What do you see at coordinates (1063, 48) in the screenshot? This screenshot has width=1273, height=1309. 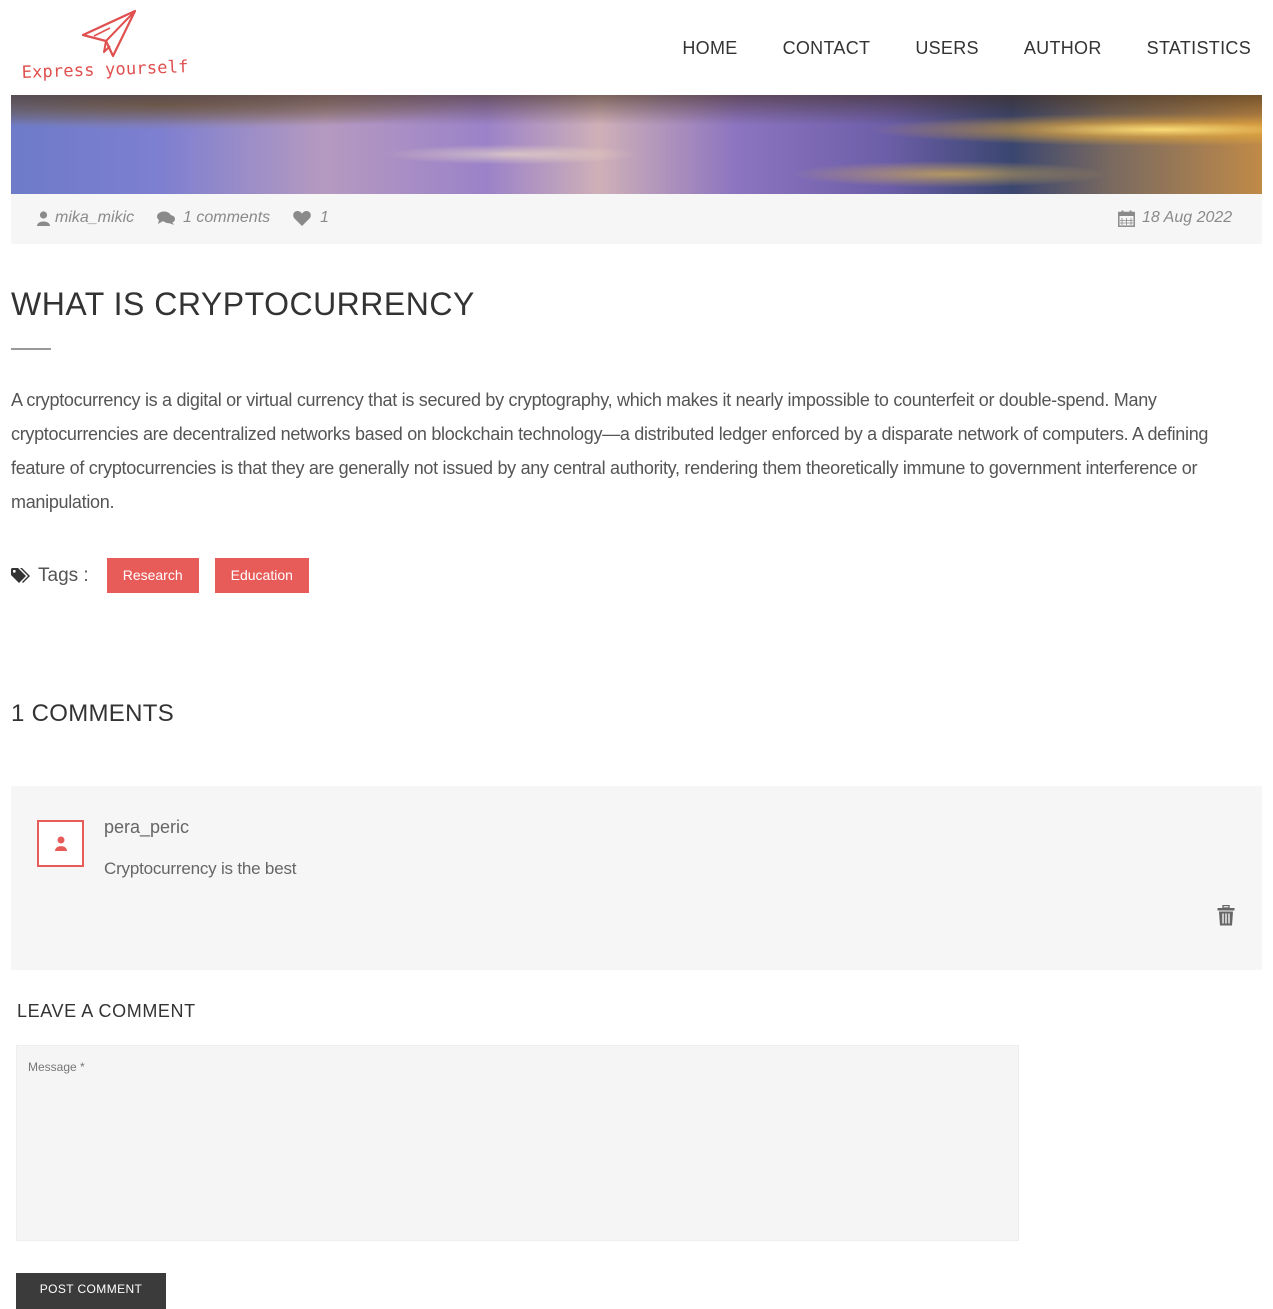 I see `nav-author: AUTHOR` at bounding box center [1063, 48].